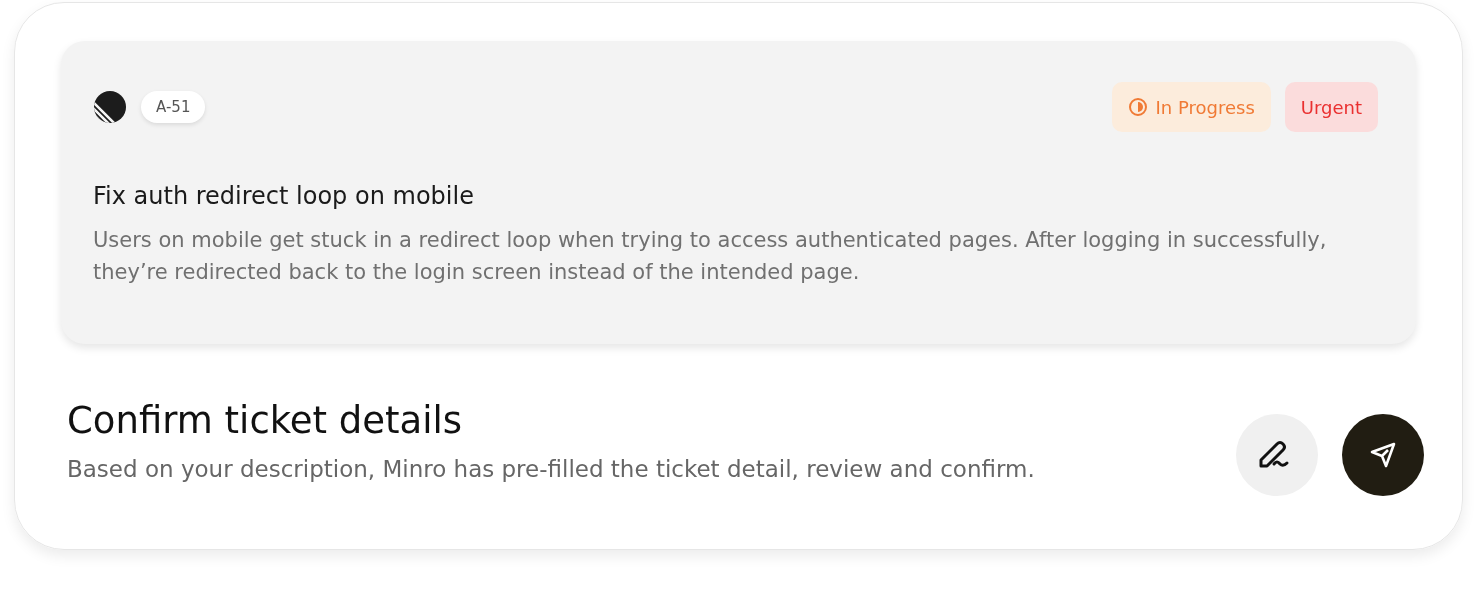 This screenshot has width=1477, height=589. Describe the element at coordinates (1137, 107) in the screenshot. I see `half-circle-icon` at that location.